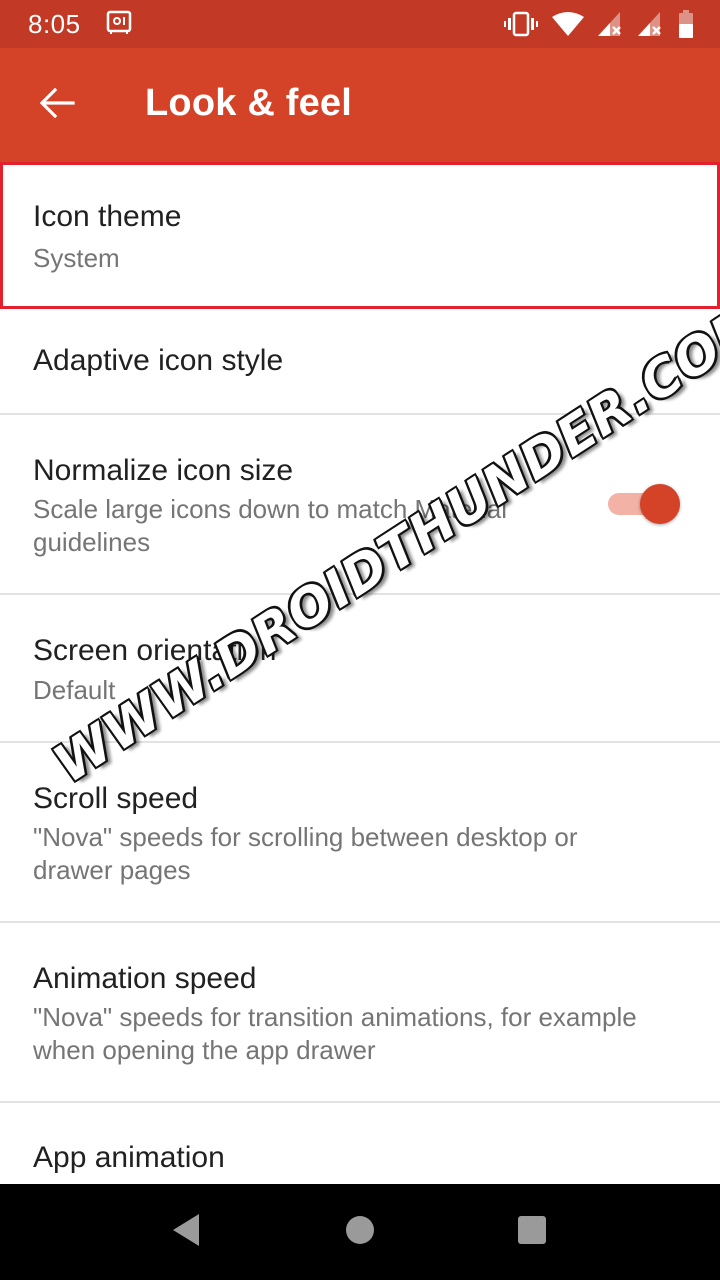 Image resolution: width=720 pixels, height=1280 pixels. I want to click on nav-back-button, so click(186, 1232).